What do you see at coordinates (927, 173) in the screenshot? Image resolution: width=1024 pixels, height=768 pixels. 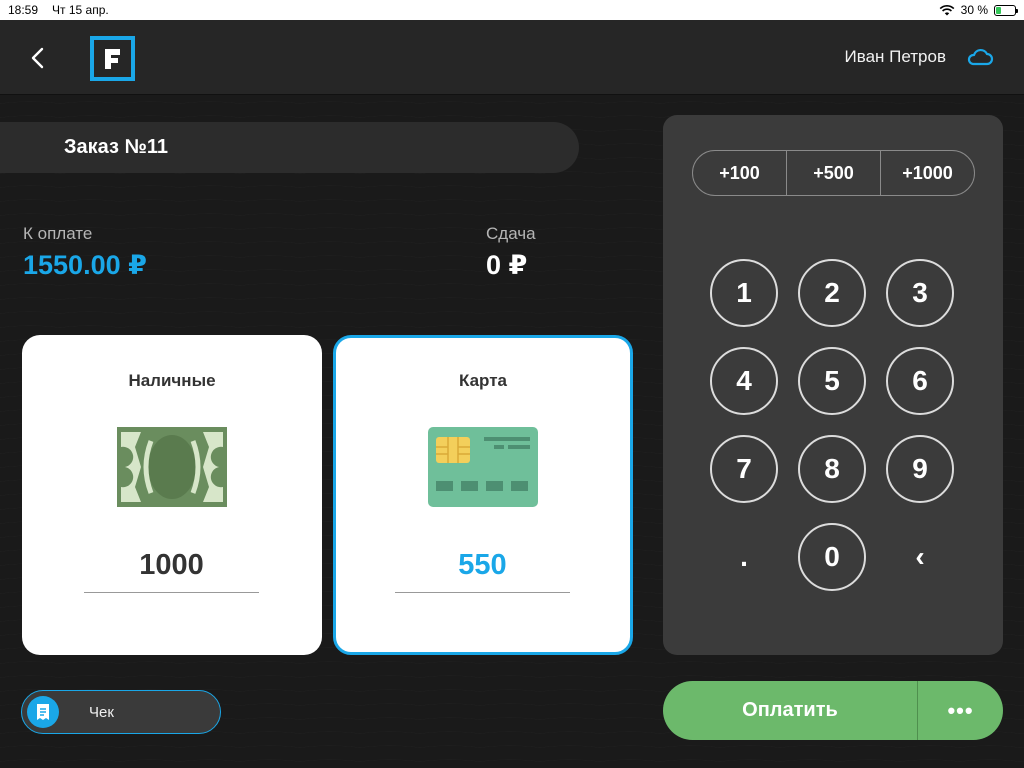 I see `quick-add-1000-button: +1000` at bounding box center [927, 173].